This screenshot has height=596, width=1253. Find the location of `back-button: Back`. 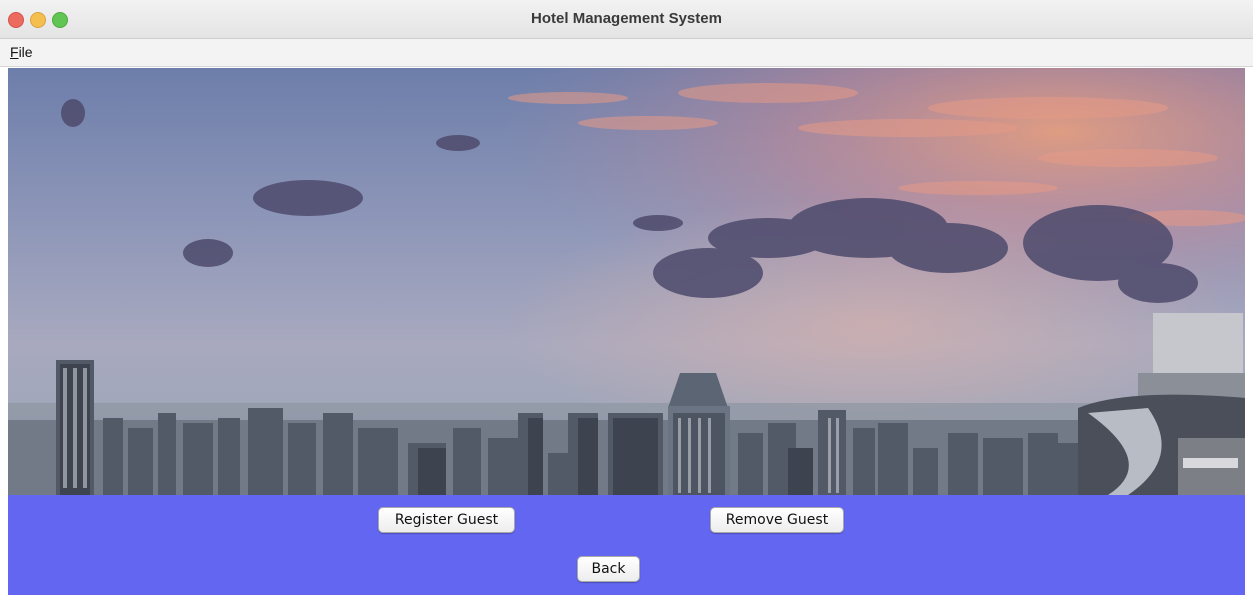

back-button: Back is located at coordinates (608, 569).